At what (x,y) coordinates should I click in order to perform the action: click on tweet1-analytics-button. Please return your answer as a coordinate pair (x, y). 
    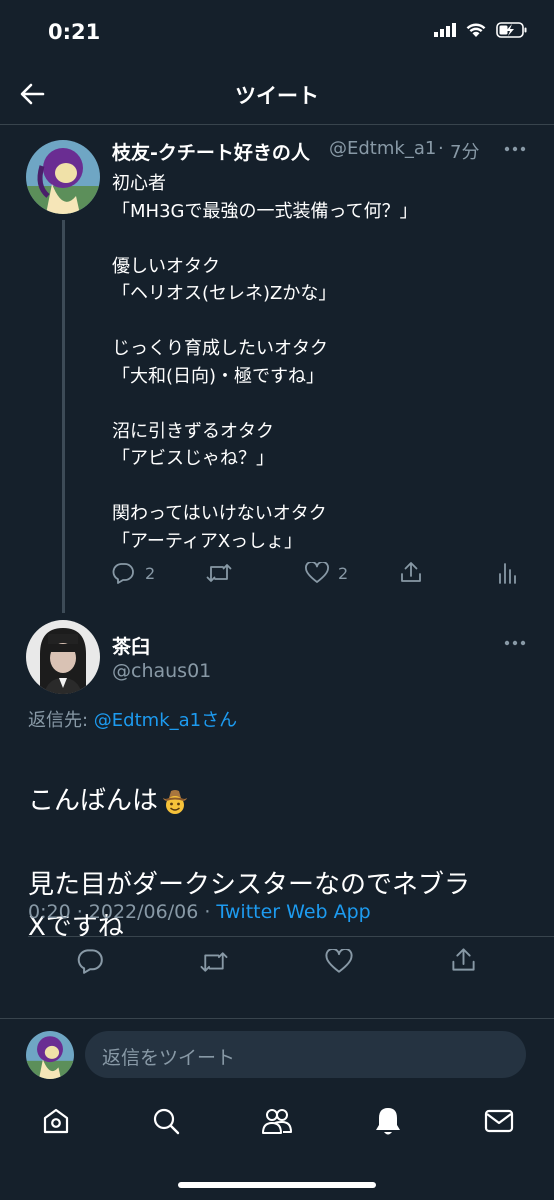
    Looking at the image, I should click on (507, 573).